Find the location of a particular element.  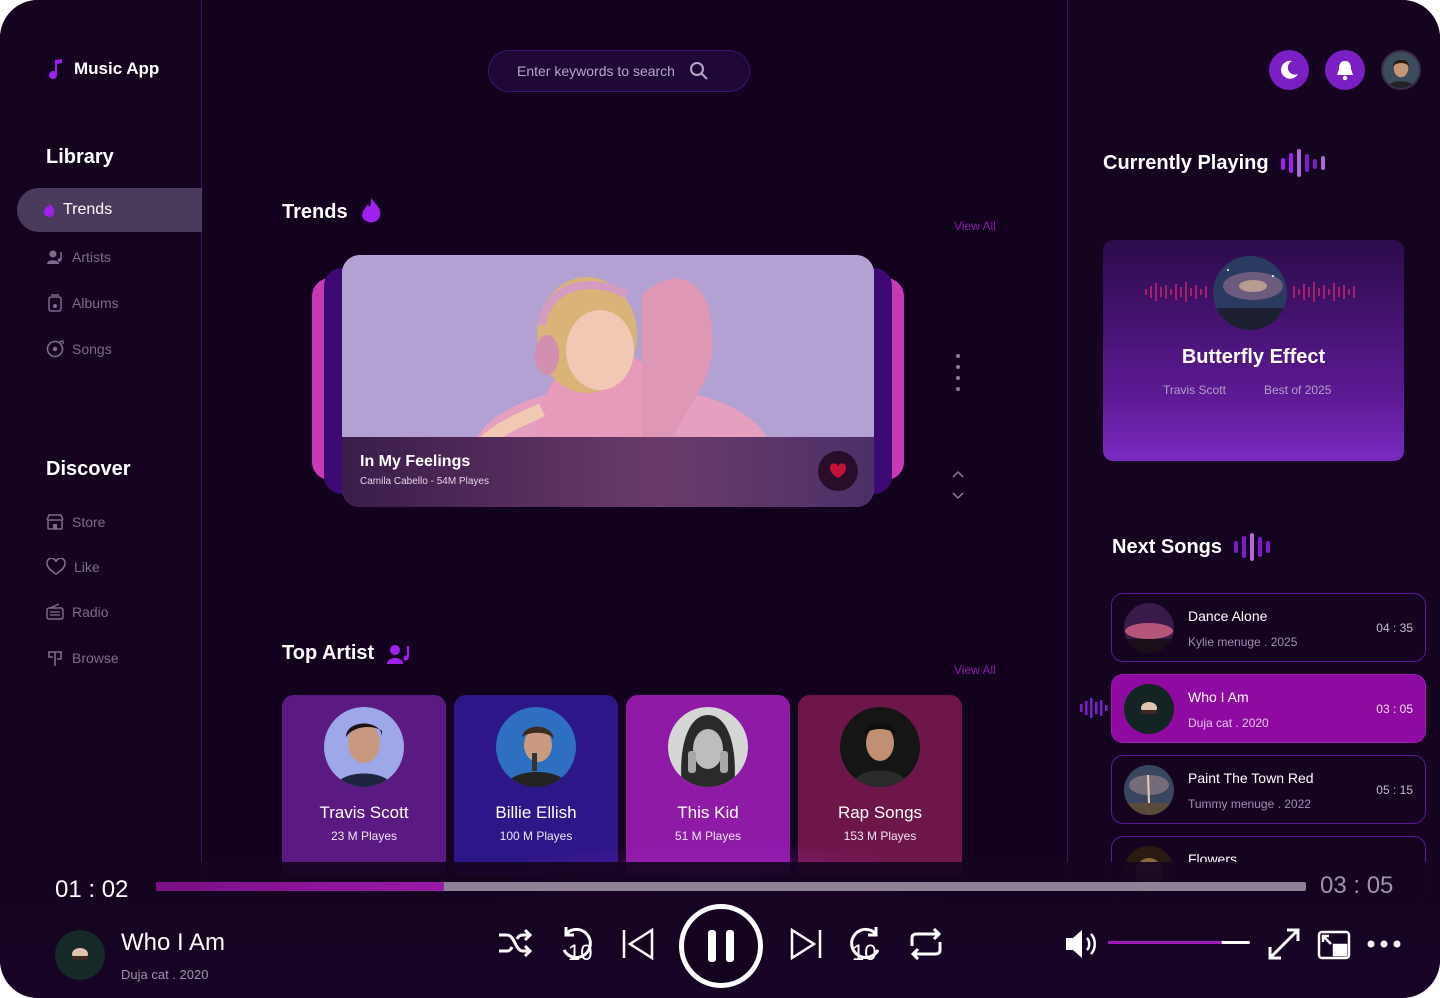

next-button is located at coordinates (806, 944).